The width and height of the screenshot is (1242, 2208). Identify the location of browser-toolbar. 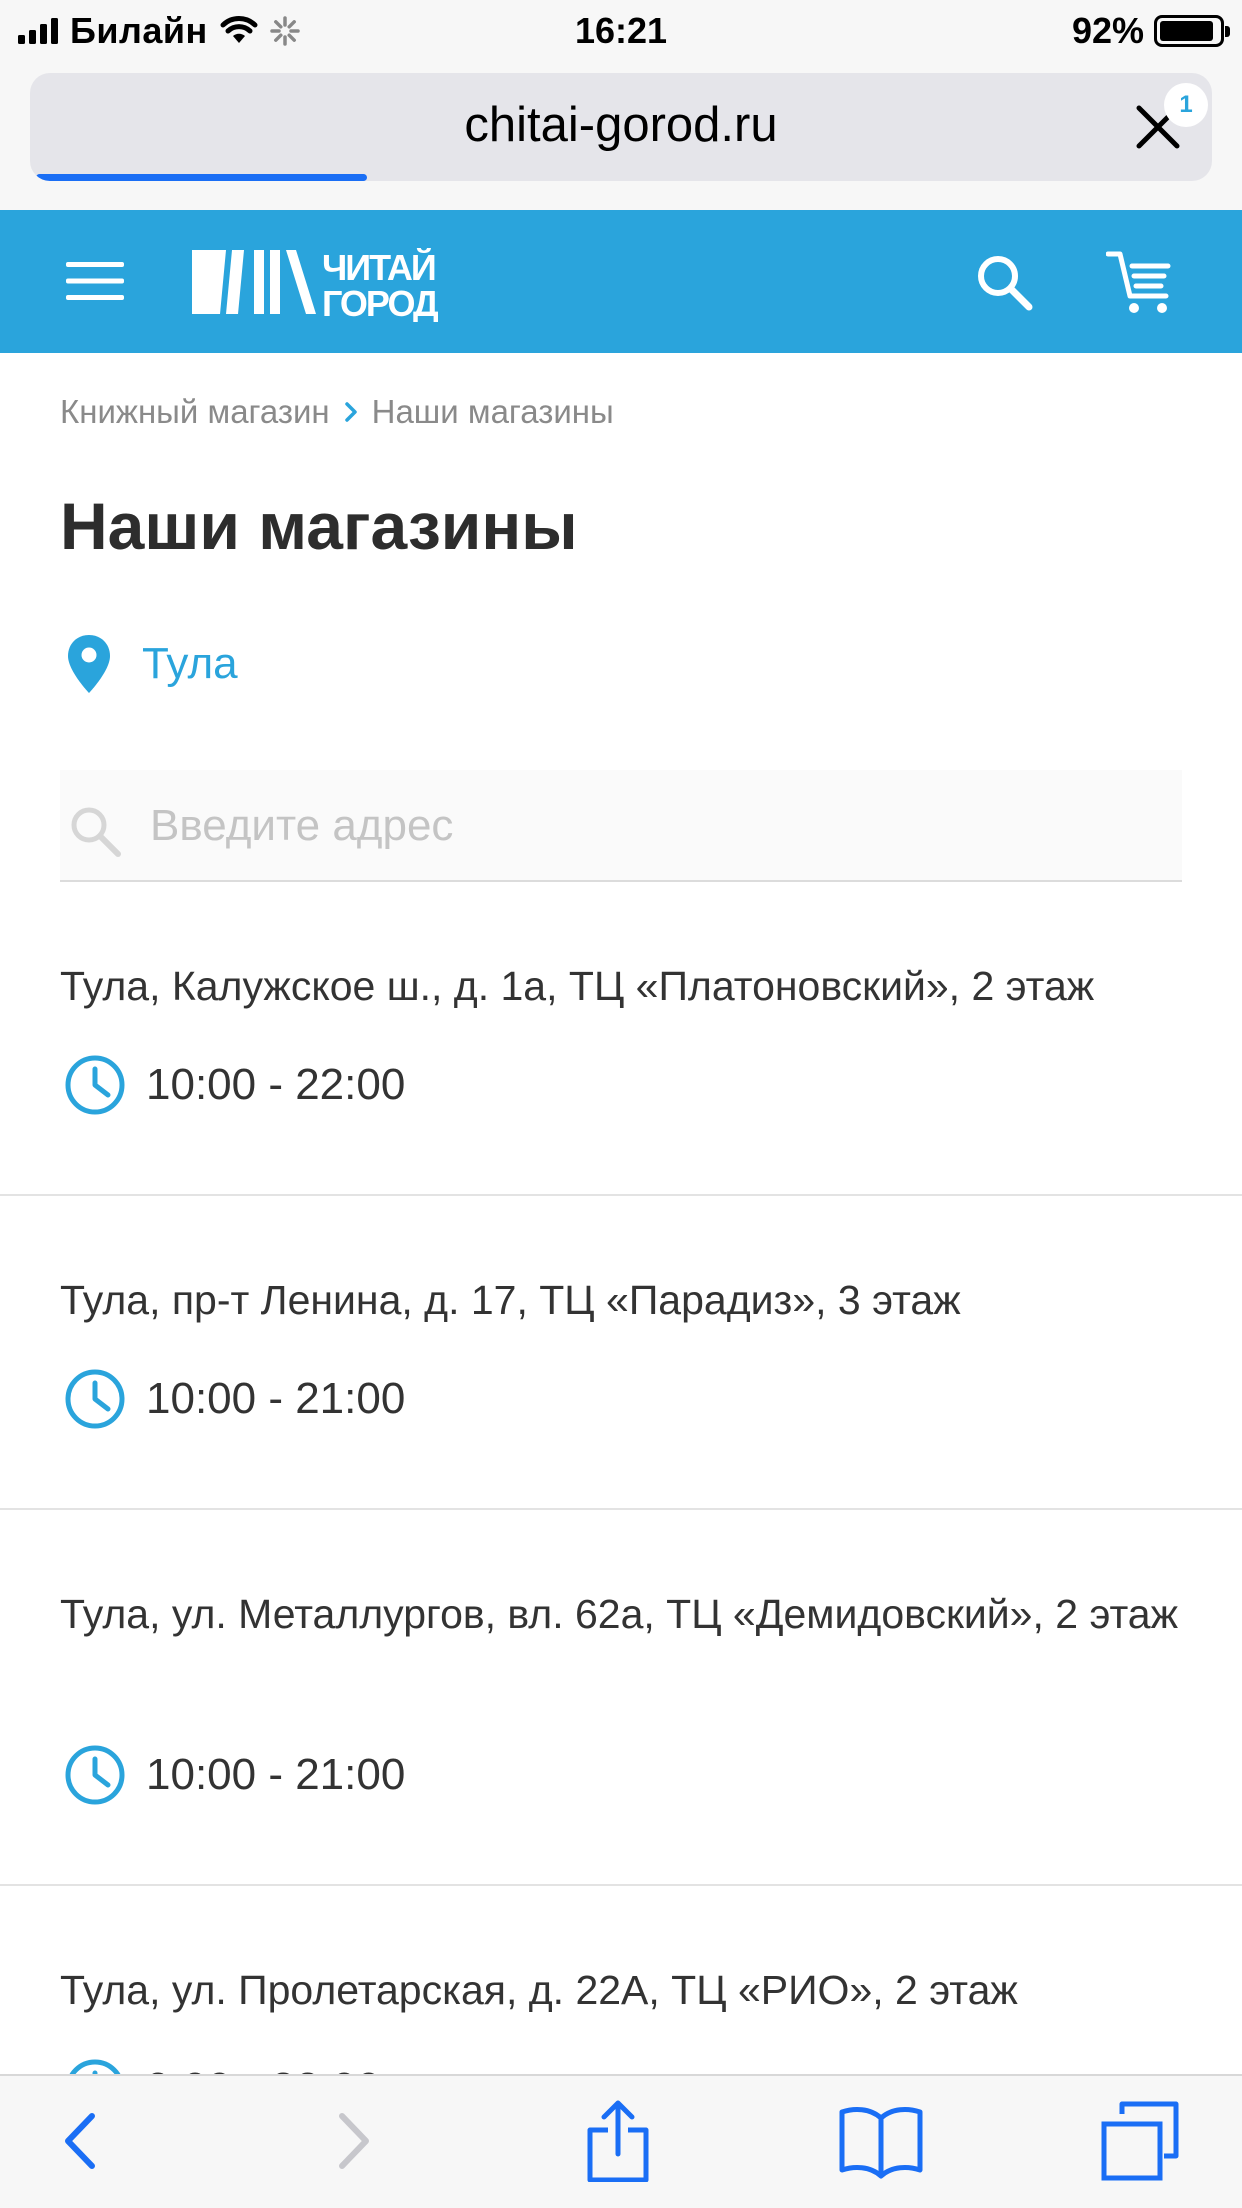
(621, 2141).